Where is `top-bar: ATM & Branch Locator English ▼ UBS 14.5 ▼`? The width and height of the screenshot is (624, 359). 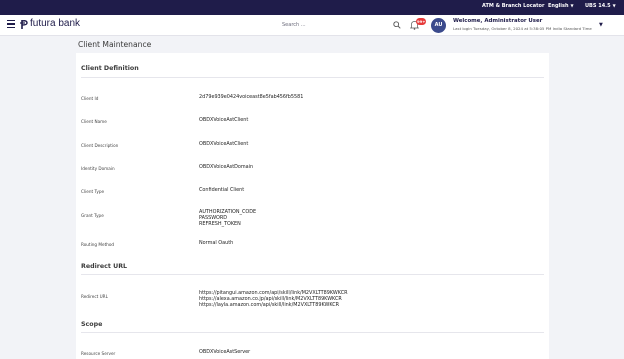 top-bar: ATM & Branch Locator English ▼ UBS 14.5 ▼ is located at coordinates (312, 7).